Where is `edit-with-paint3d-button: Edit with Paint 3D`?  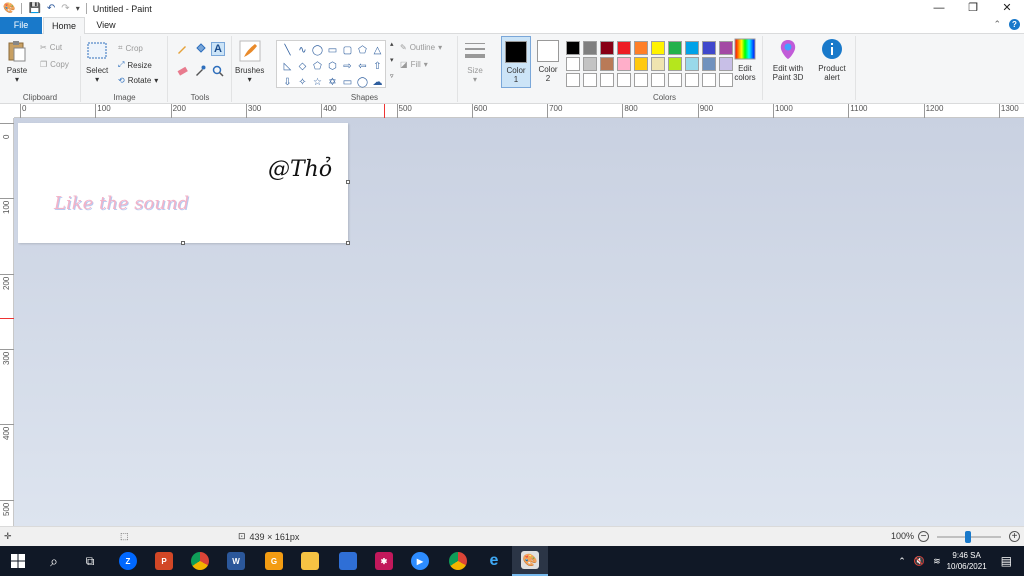
edit-with-paint3d-button: Edit with Paint 3D is located at coordinates (788, 60).